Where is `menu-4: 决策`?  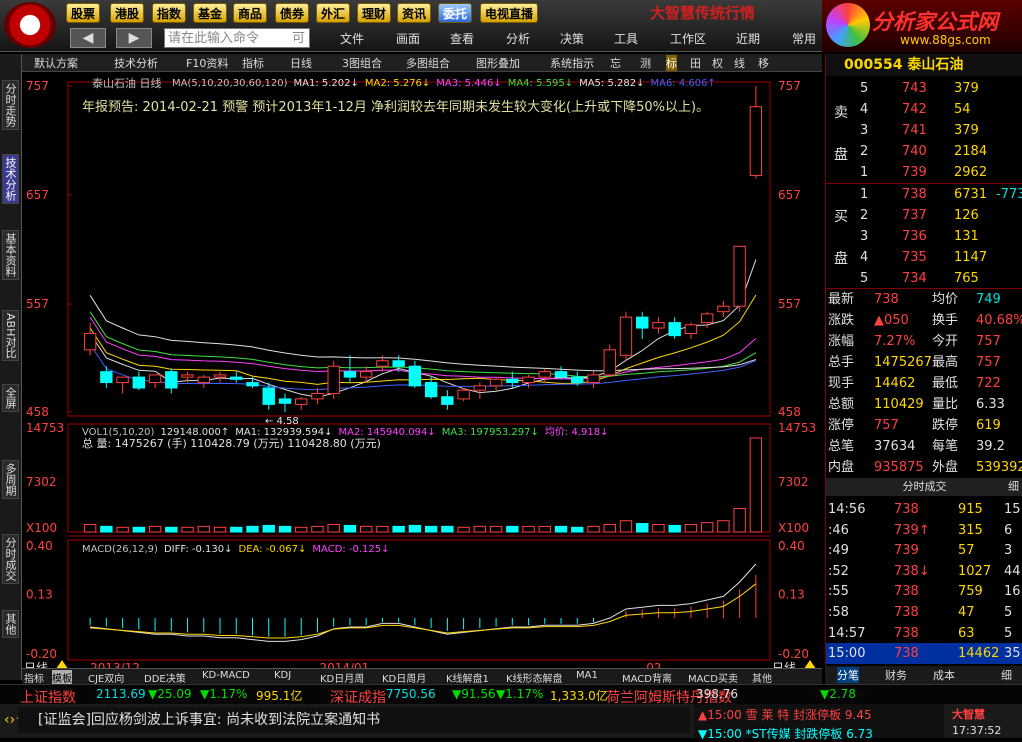 menu-4: 决策 is located at coordinates (572, 38).